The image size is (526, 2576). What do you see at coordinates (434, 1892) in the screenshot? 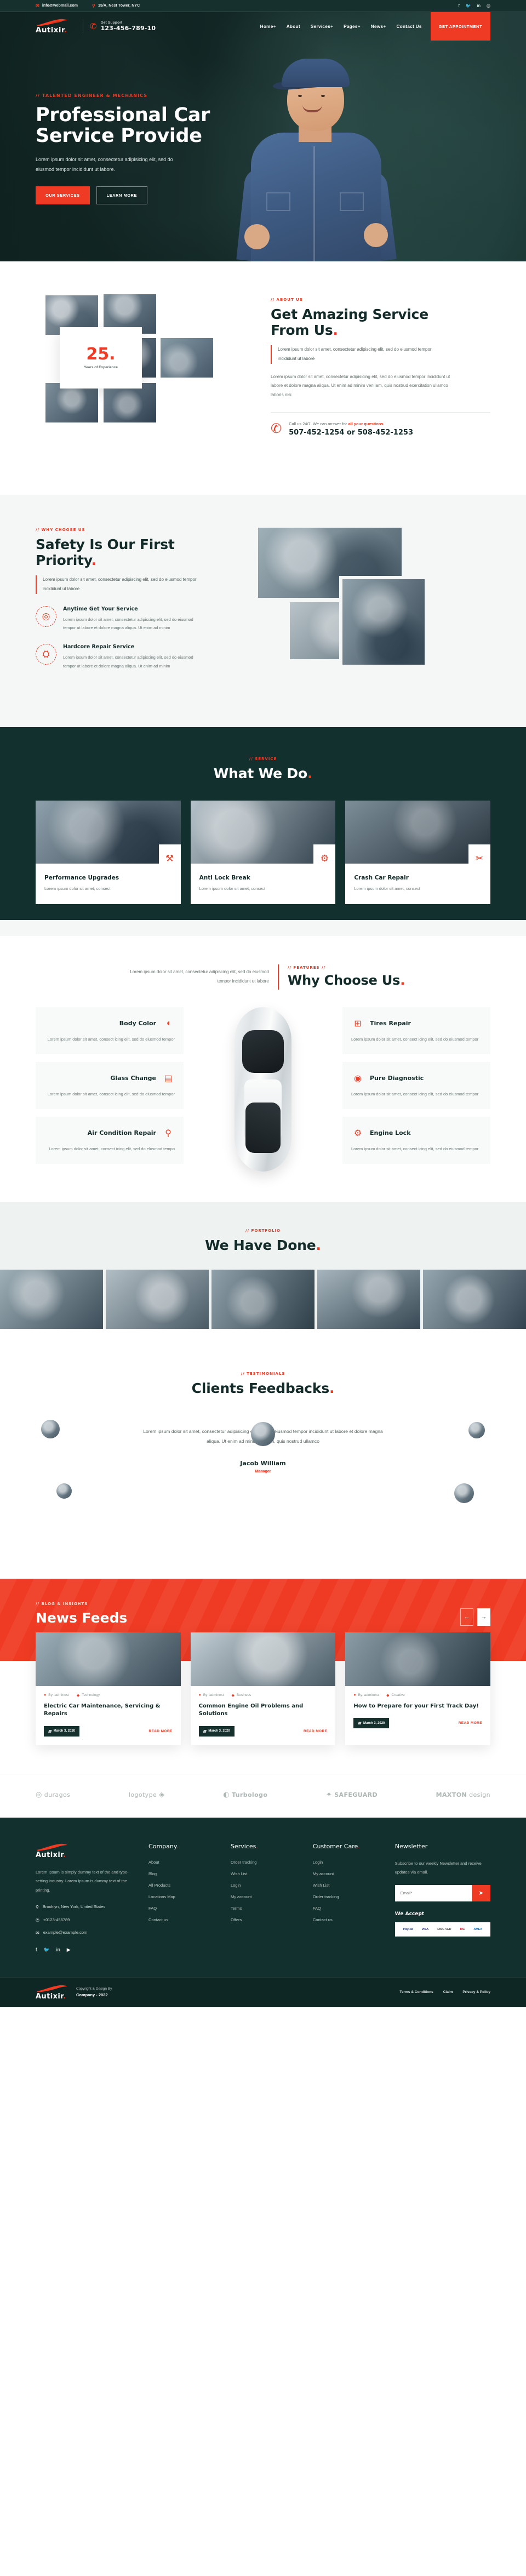
I see `newsletter-email-input` at bounding box center [434, 1892].